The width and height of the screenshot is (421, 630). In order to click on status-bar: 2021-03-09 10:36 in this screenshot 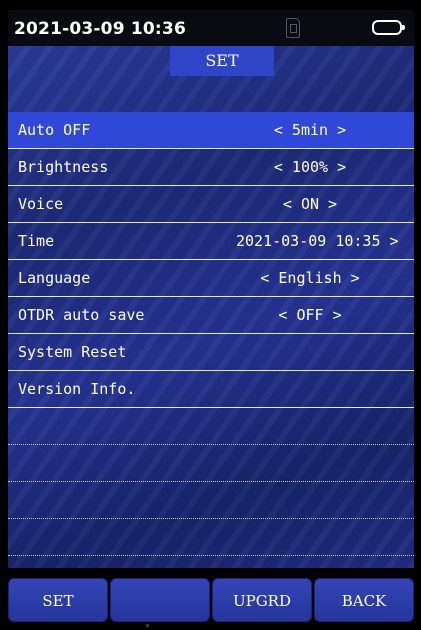, I will do `click(211, 28)`.